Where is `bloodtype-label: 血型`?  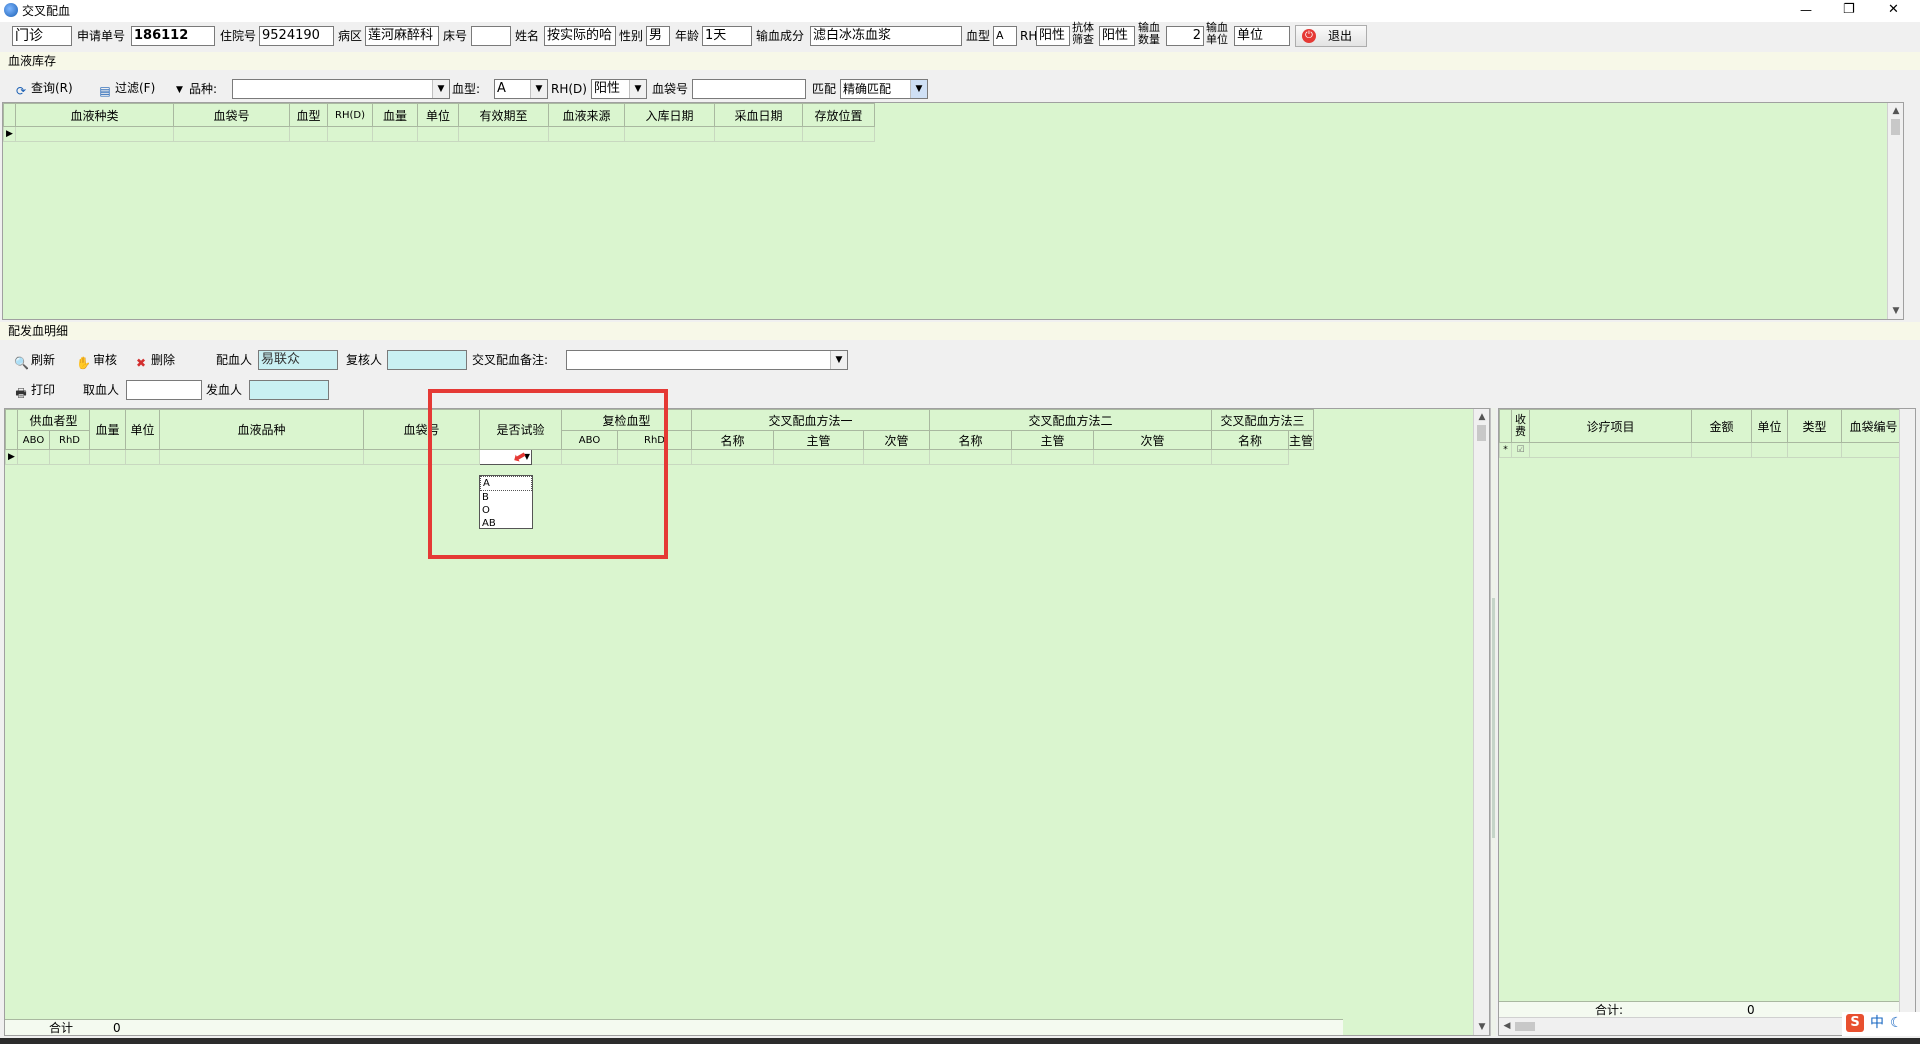
bloodtype-label: 血型 is located at coordinates (978, 36).